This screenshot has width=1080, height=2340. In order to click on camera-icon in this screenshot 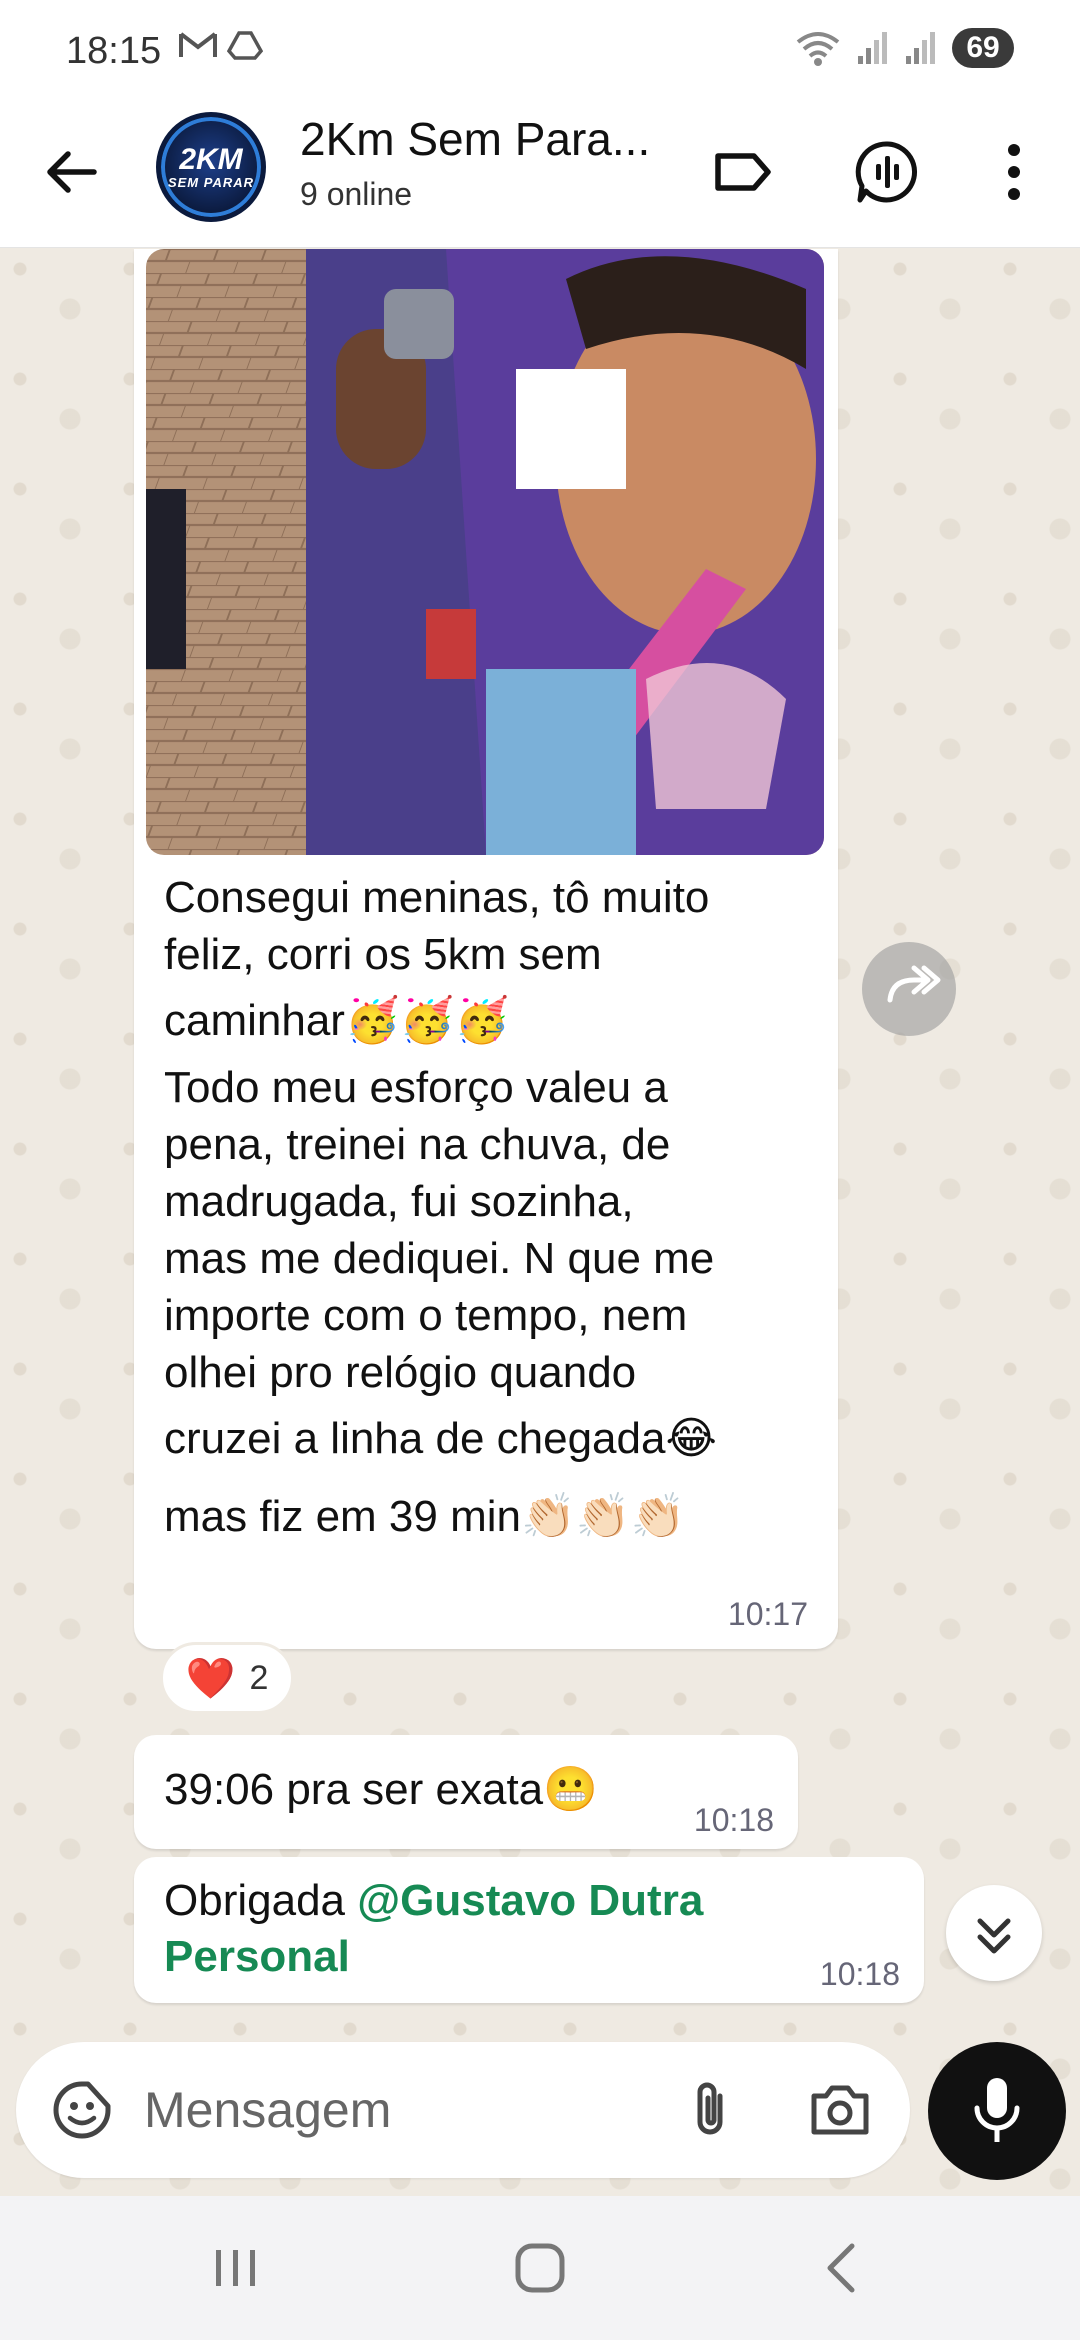, I will do `click(840, 2110)`.